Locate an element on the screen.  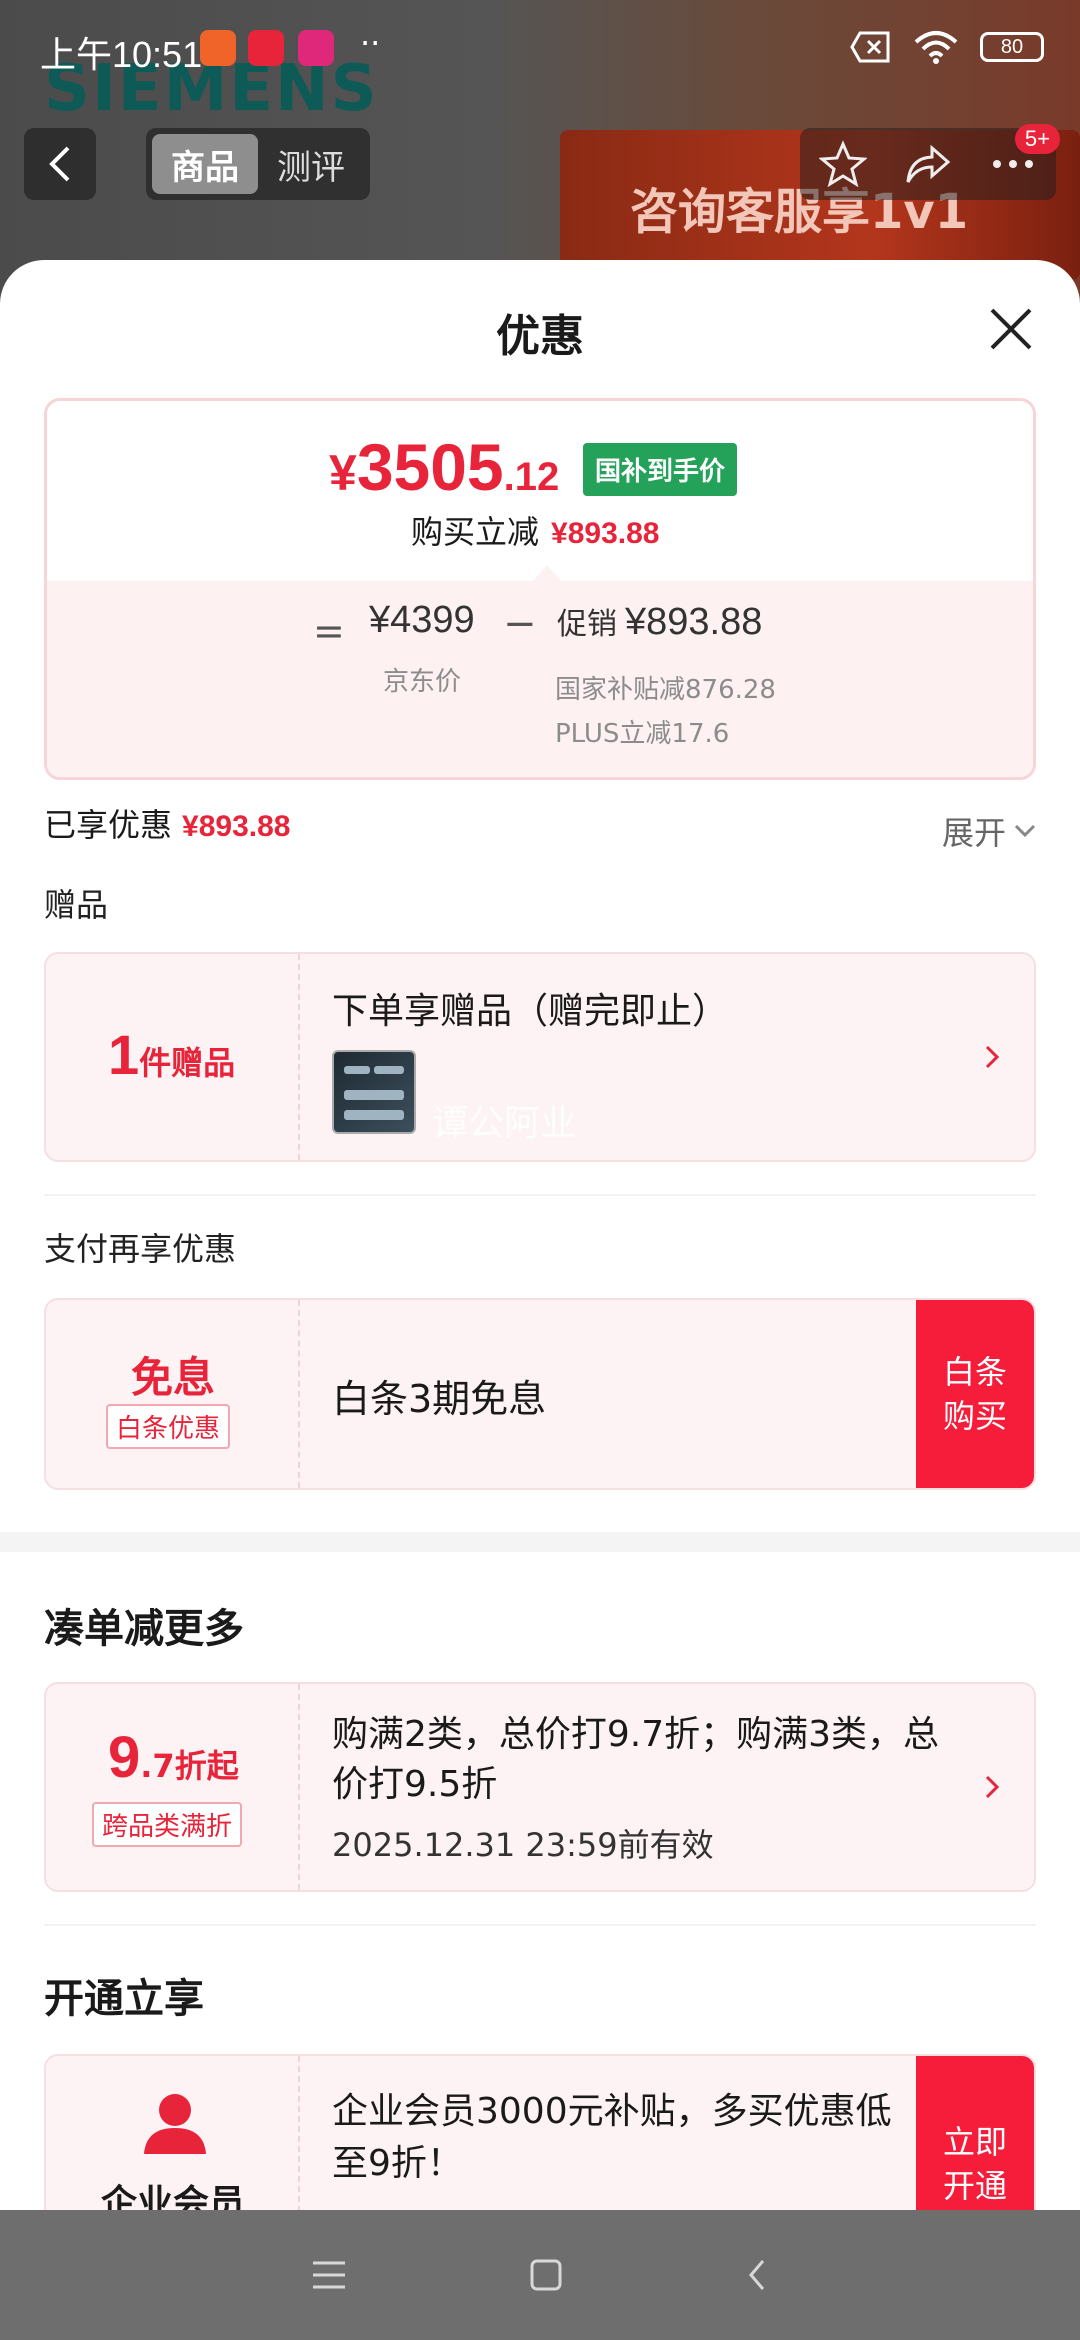
page-tab-switcher: 商品 测评 is located at coordinates (258, 164).